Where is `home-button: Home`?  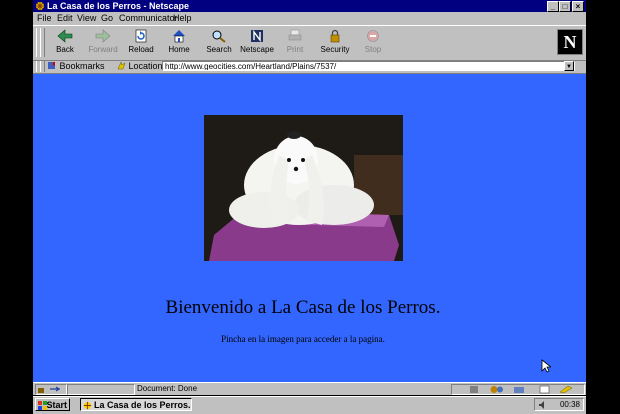 home-button: Home is located at coordinates (179, 44).